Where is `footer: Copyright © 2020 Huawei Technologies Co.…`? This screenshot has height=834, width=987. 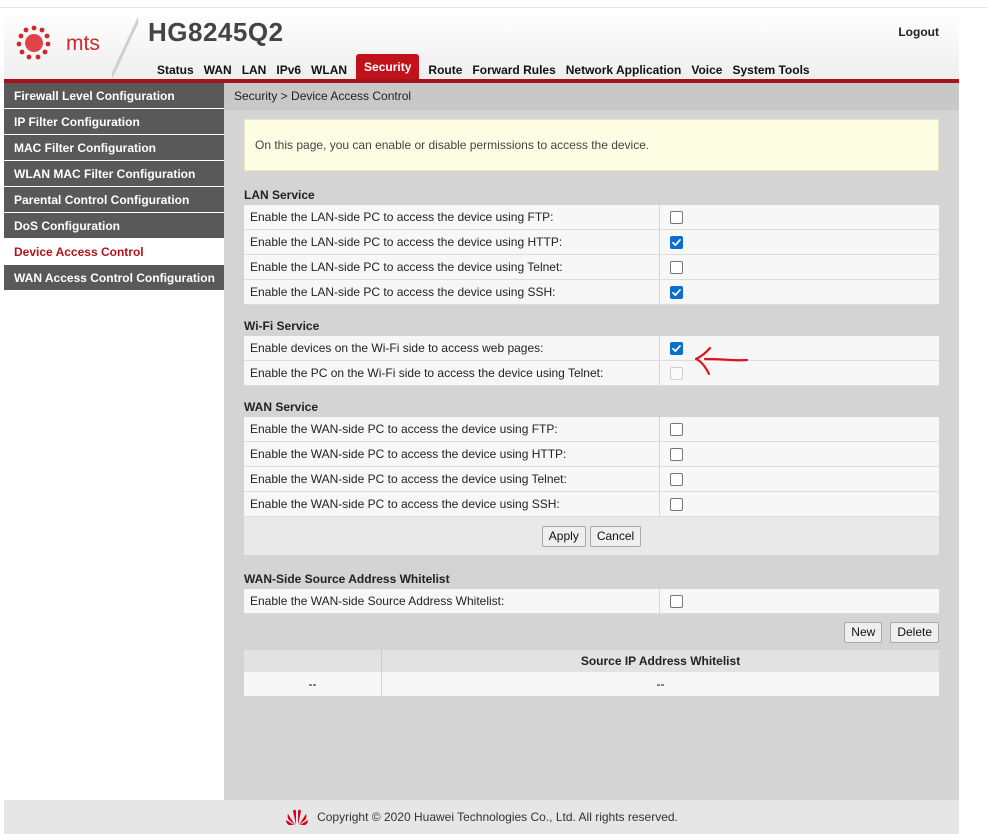
footer: Copyright © 2020 Huawei Technologies Co.… is located at coordinates (481, 817).